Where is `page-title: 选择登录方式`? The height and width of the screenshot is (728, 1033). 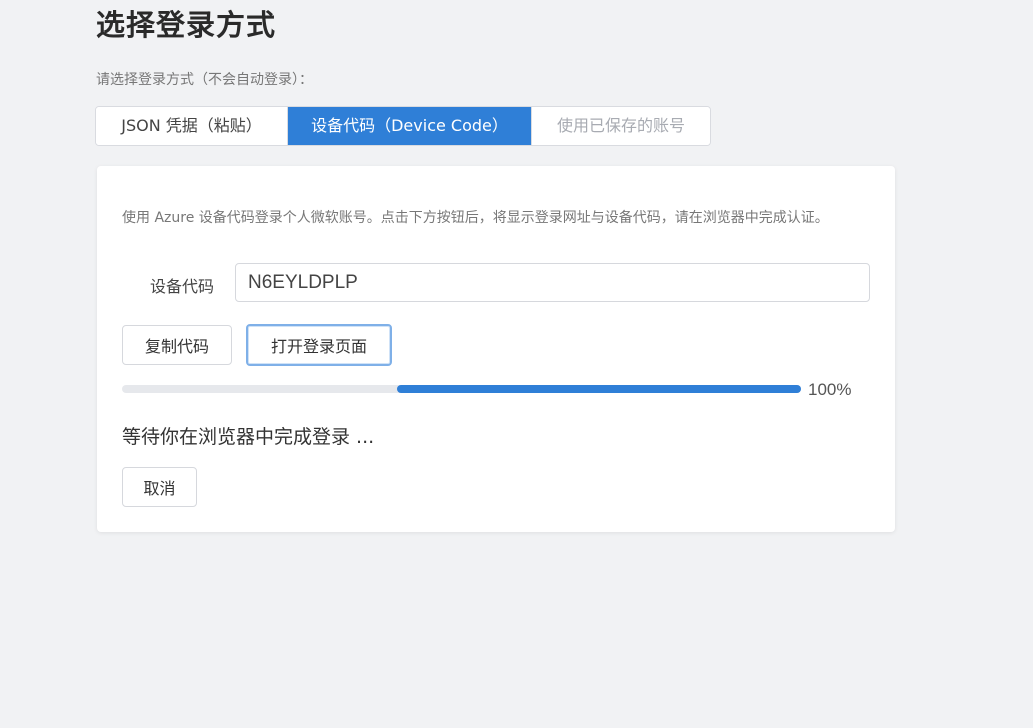
page-title: 选择登录方式 is located at coordinates (186, 25).